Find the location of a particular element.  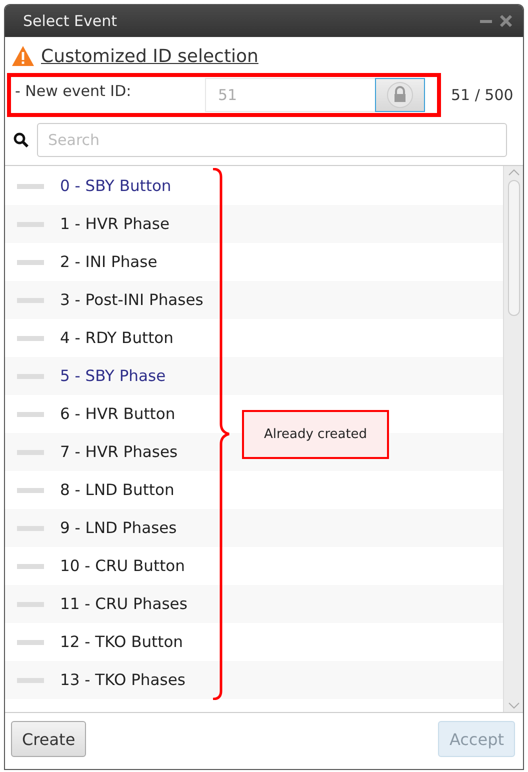

annotation-tooltip: Already created is located at coordinates (315, 434).